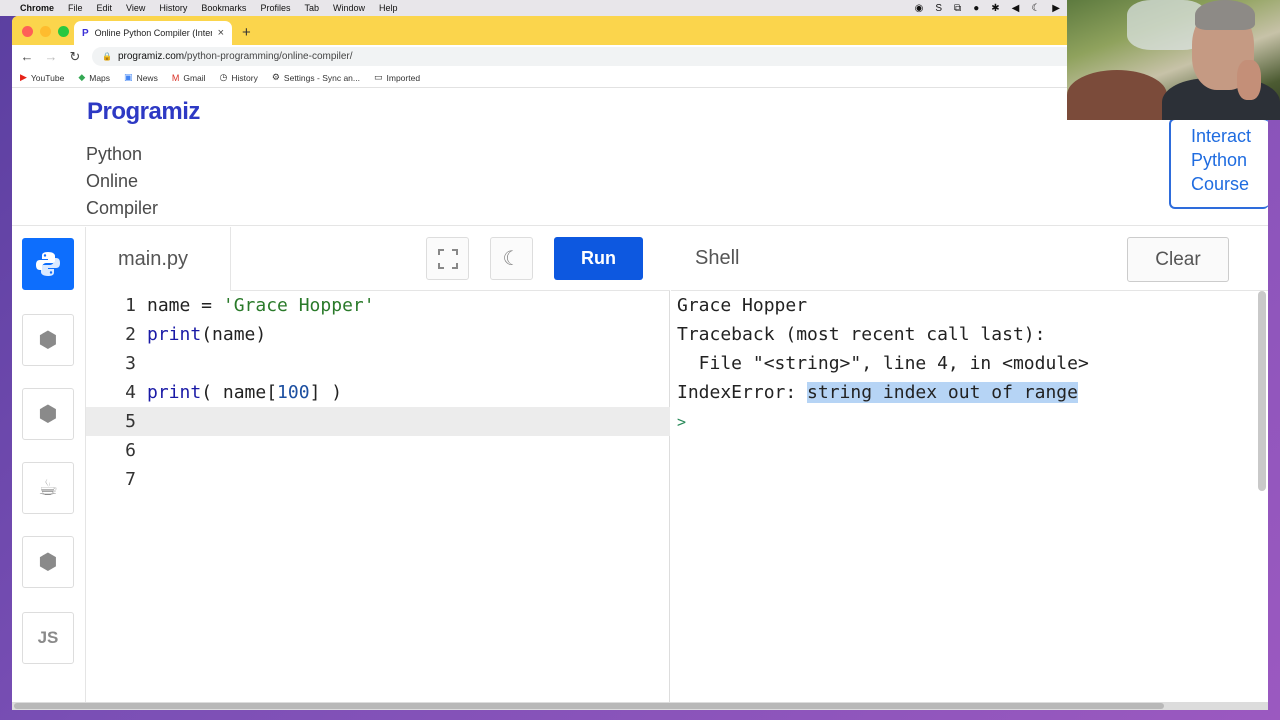 Image resolution: width=1280 pixels, height=720 pixels. Describe the element at coordinates (378, 305) in the screenshot. I see `code-line: 1 name = 'Grace Hopper'` at that location.